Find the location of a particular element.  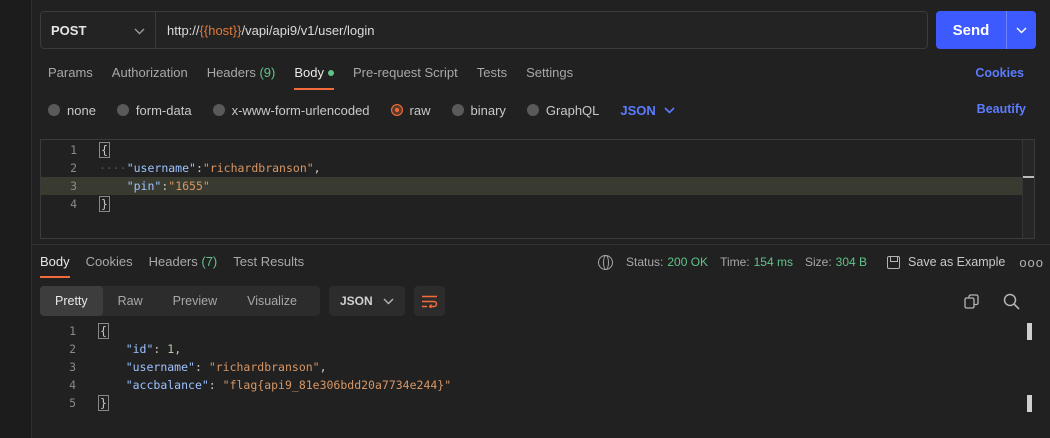

response-tabs: Body Cookies Headers (7) Test Results is located at coordinates (180, 265).